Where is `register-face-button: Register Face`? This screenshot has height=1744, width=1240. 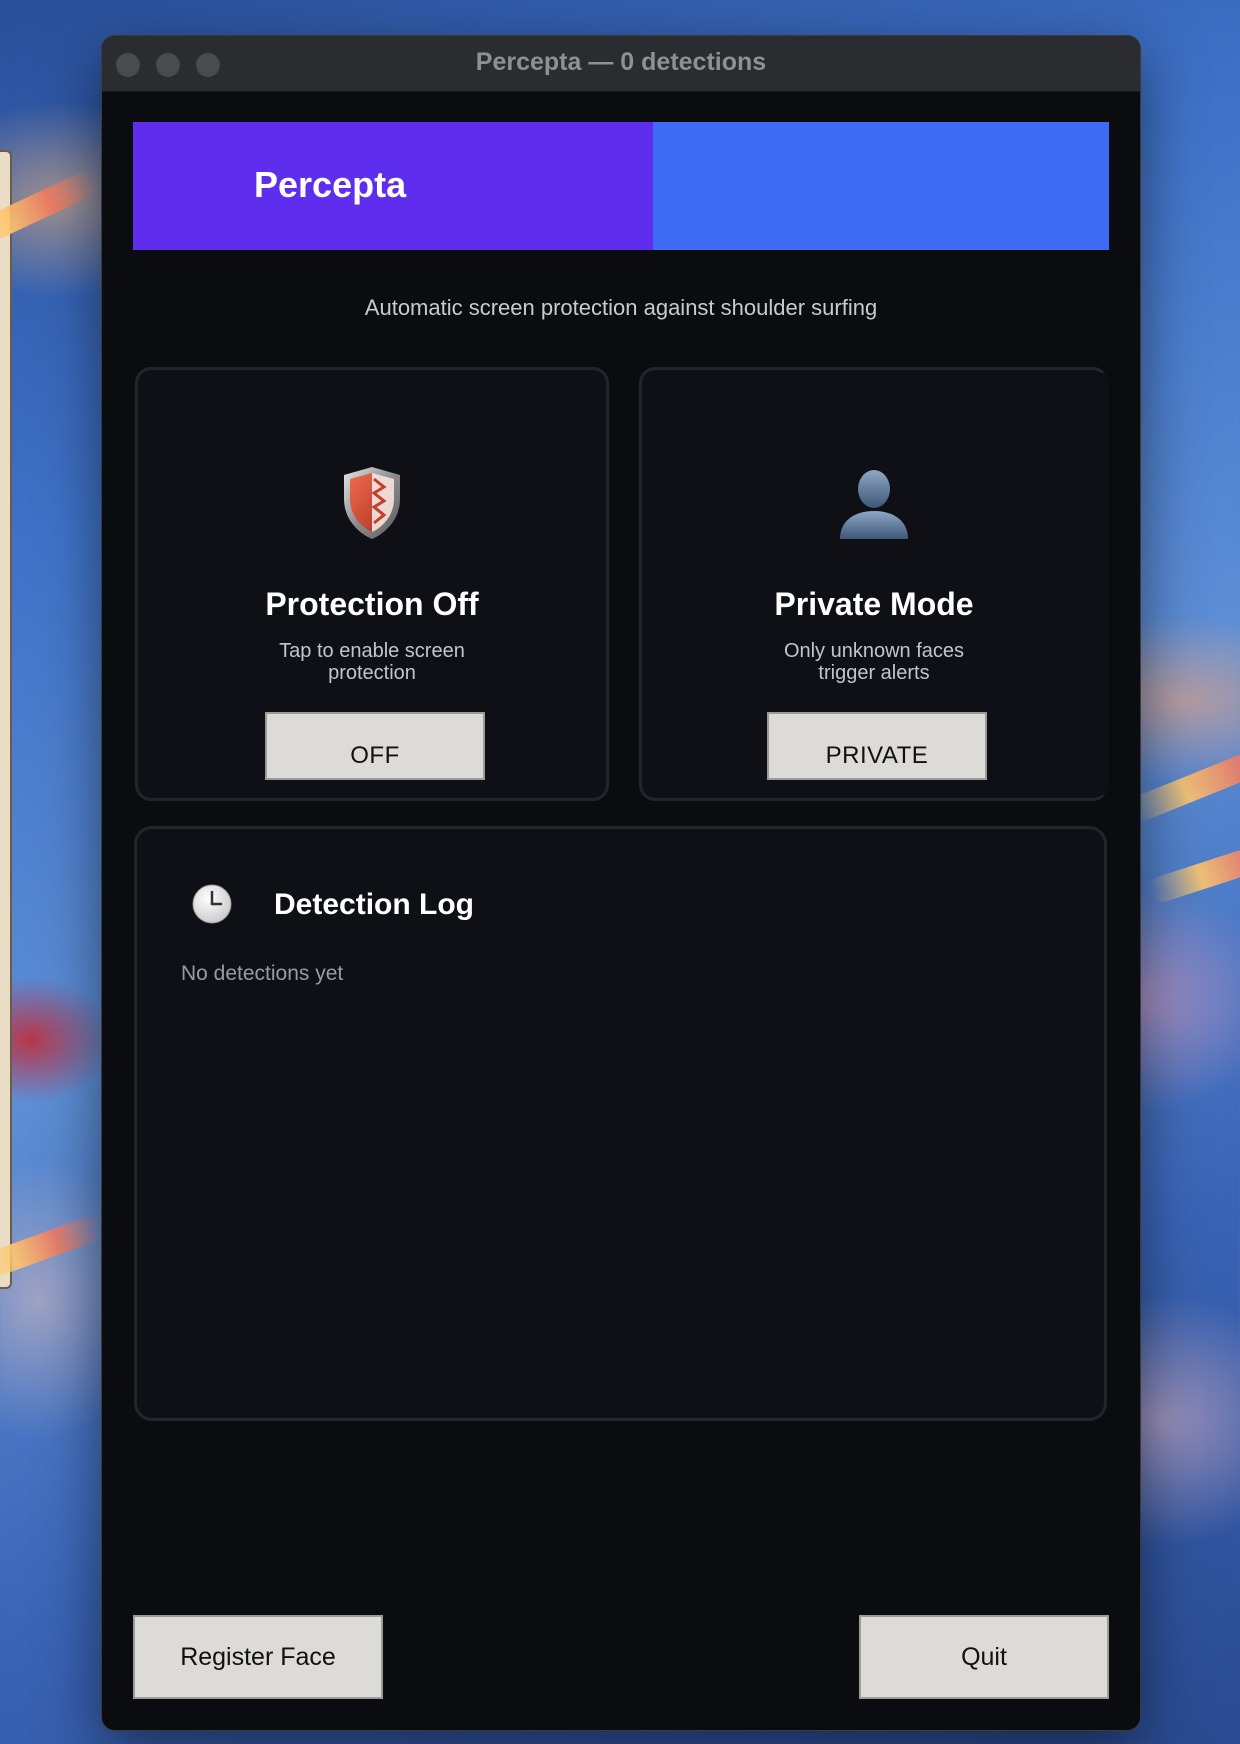
register-face-button: Register Face is located at coordinates (258, 1657).